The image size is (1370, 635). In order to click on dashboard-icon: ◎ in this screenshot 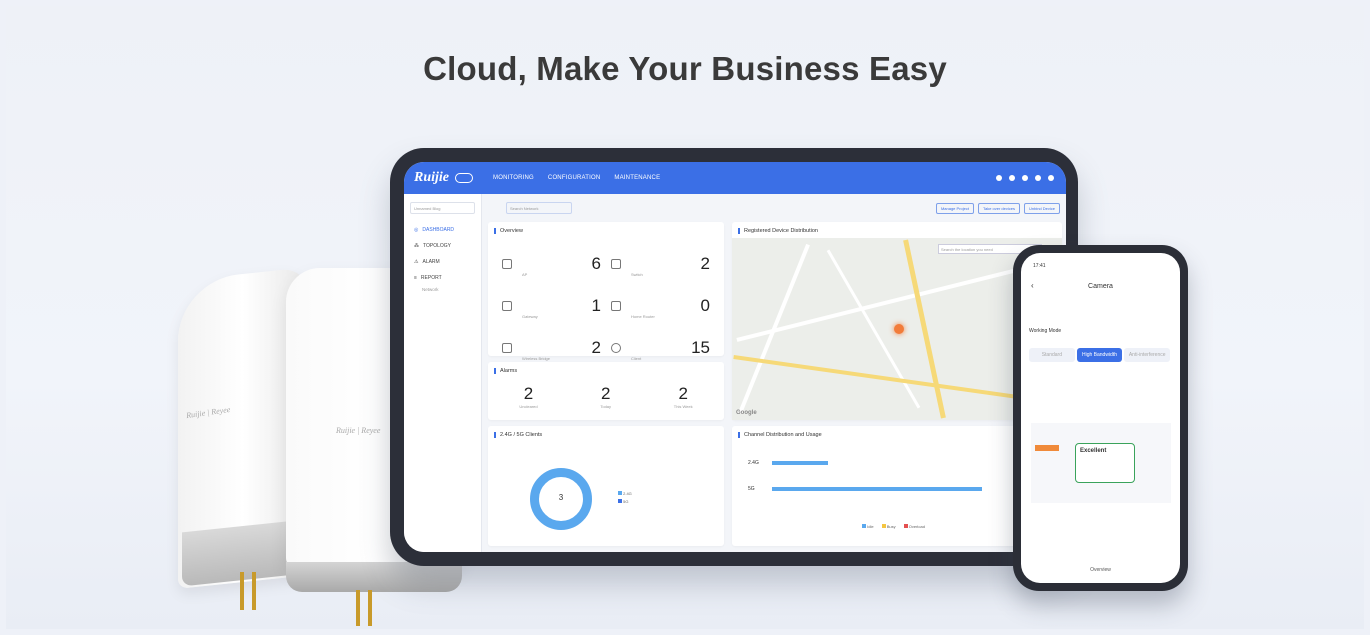, I will do `click(416, 230)`.